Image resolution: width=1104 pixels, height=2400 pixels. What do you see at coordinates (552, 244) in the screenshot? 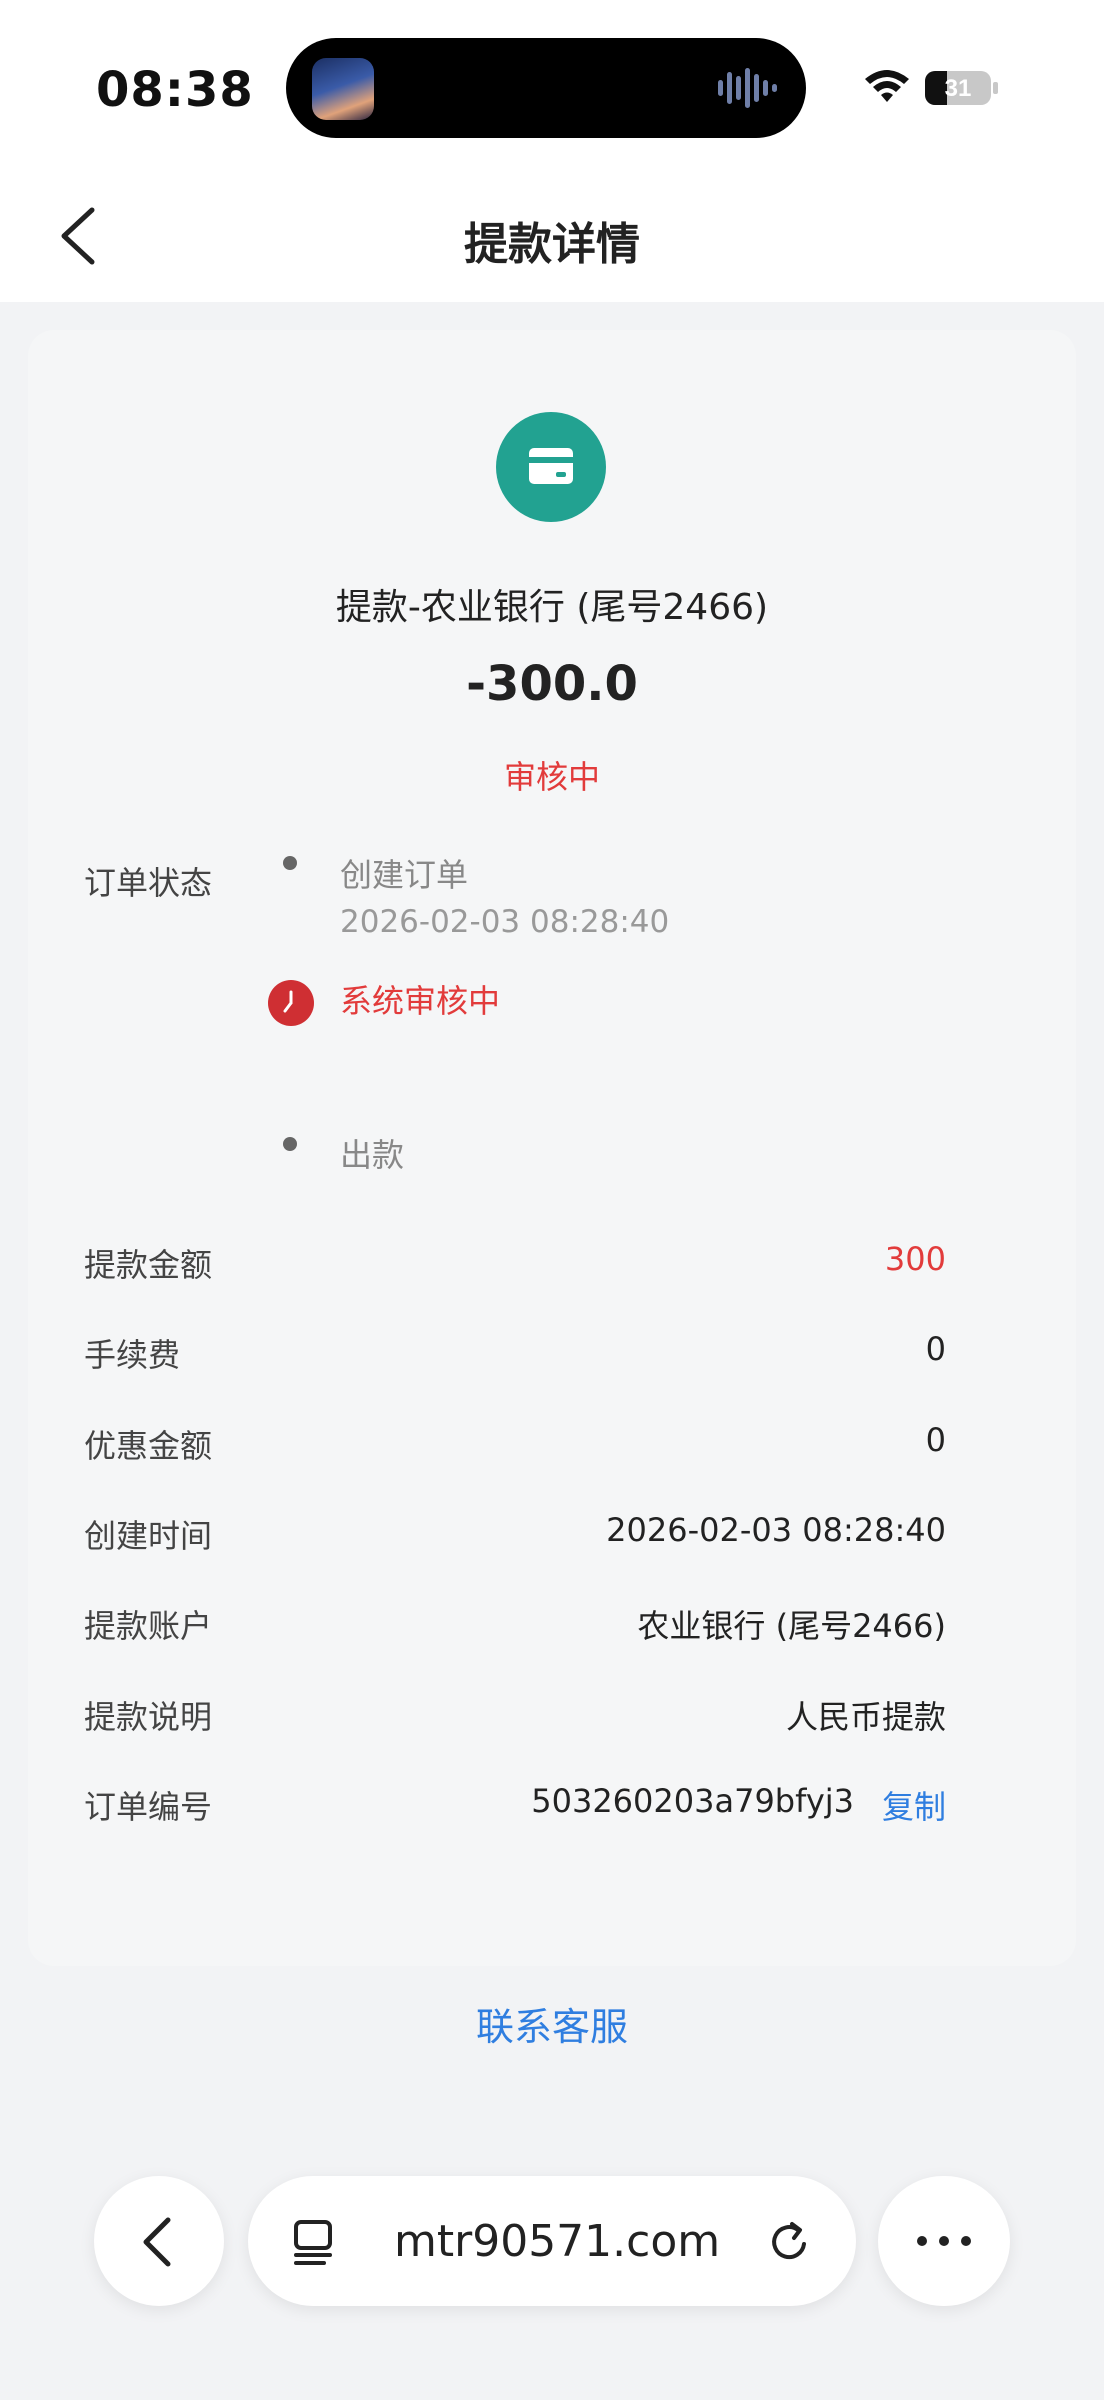
I see `page-title: 提款详情` at bounding box center [552, 244].